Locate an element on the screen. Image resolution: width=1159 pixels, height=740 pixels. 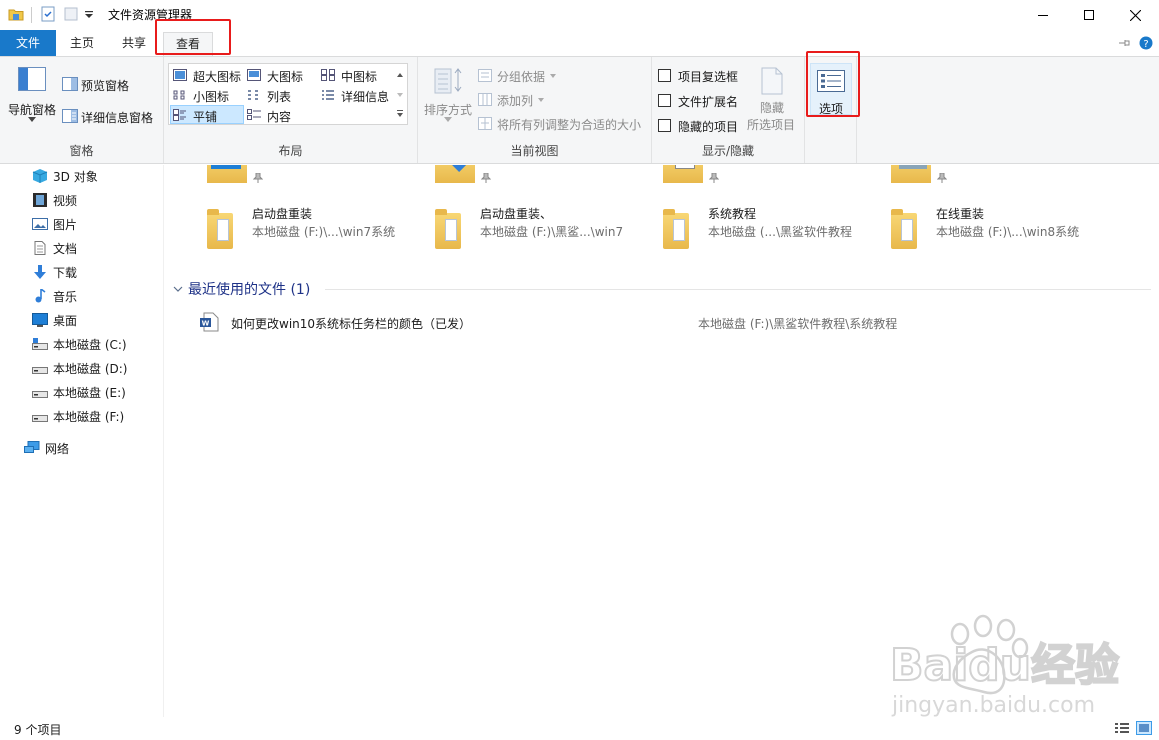
help-icon: ? is located at coordinates (1146, 43).